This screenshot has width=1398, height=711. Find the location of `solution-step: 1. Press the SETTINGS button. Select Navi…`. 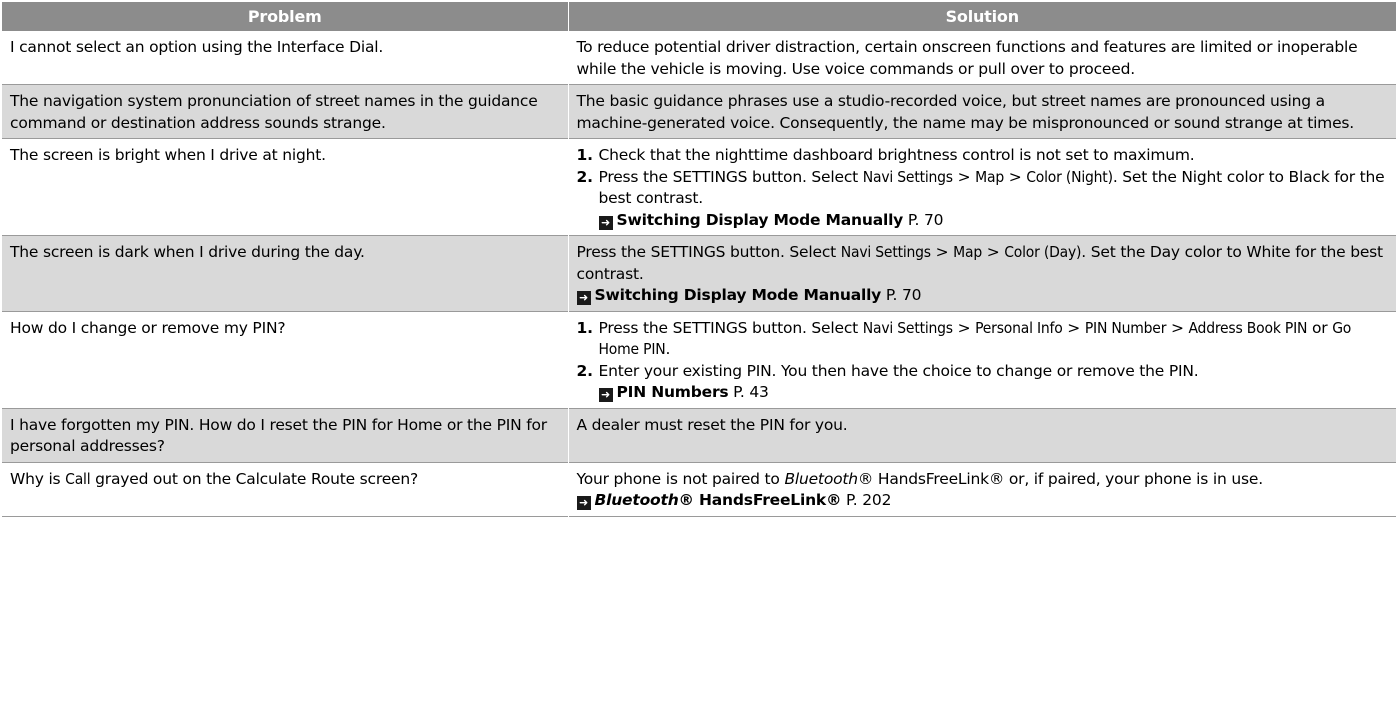

solution-step: 1. Press the SETTINGS button. Select Navi… is located at coordinates (983, 339).